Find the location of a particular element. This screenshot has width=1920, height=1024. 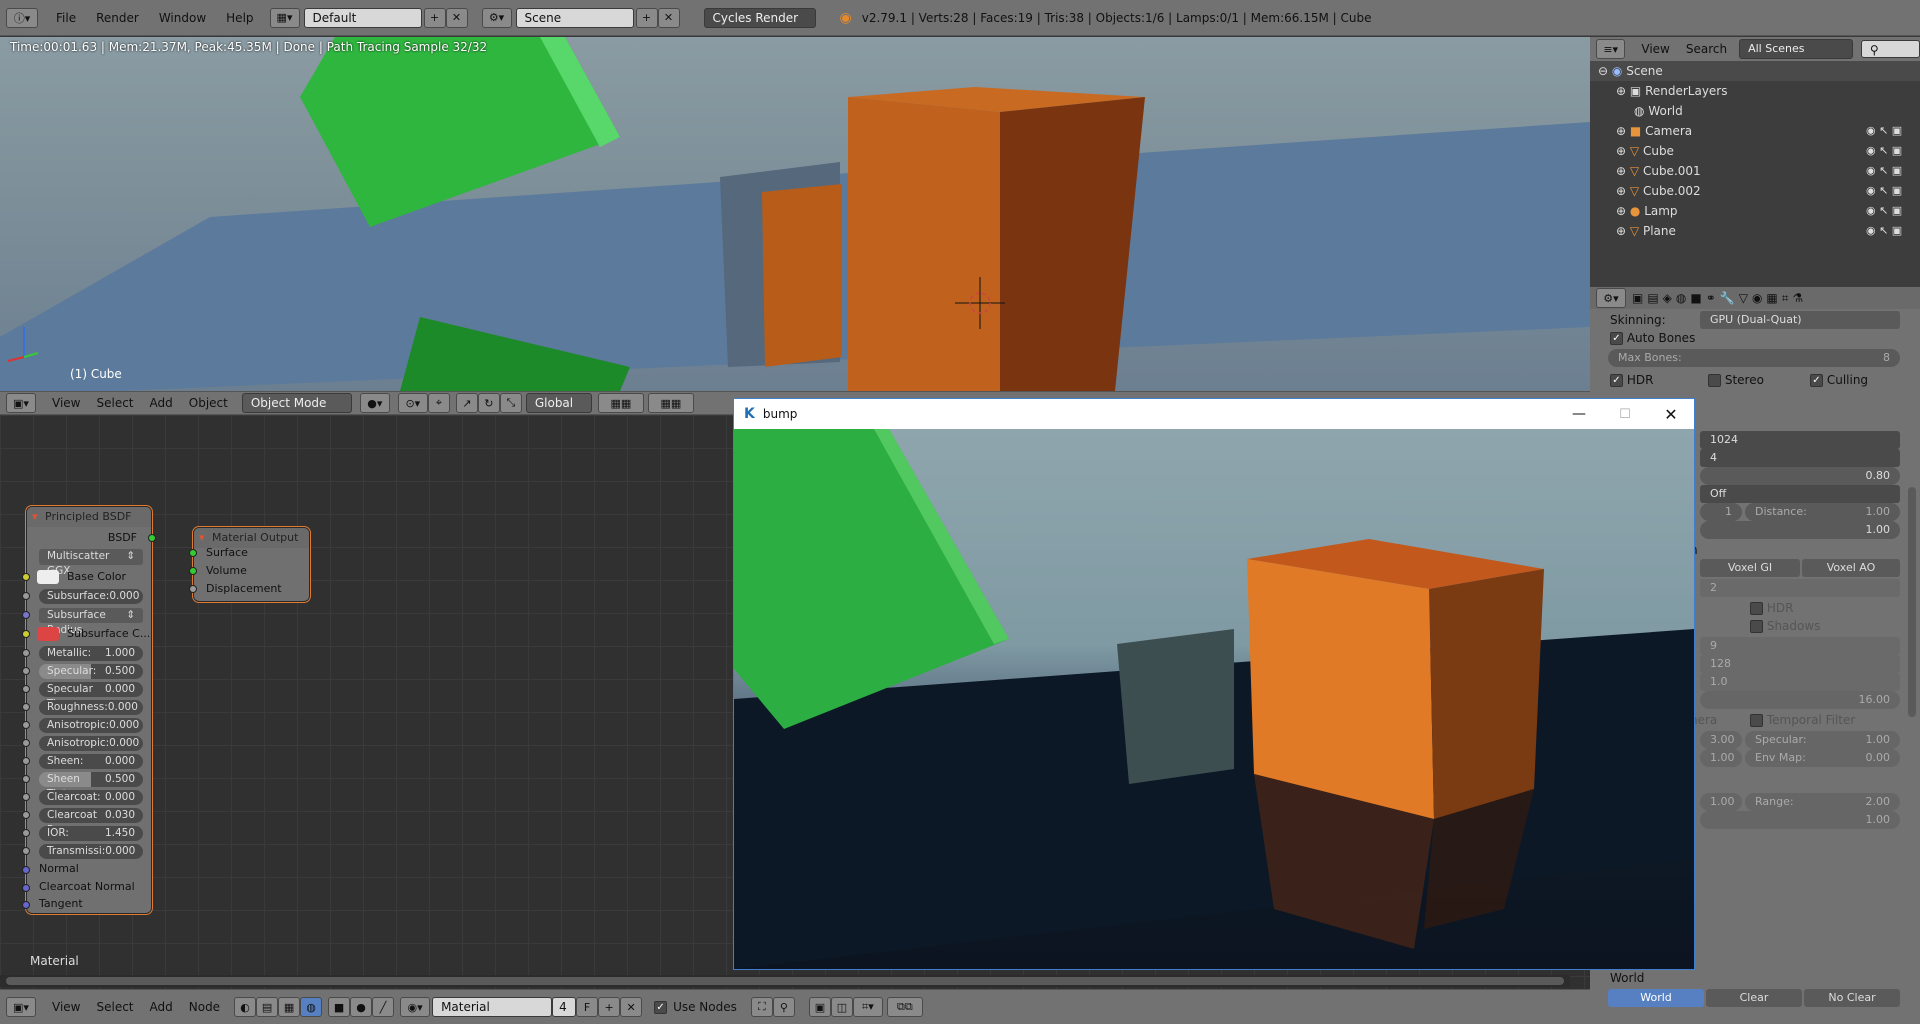

scrollbar-thumb is located at coordinates (785, 981).